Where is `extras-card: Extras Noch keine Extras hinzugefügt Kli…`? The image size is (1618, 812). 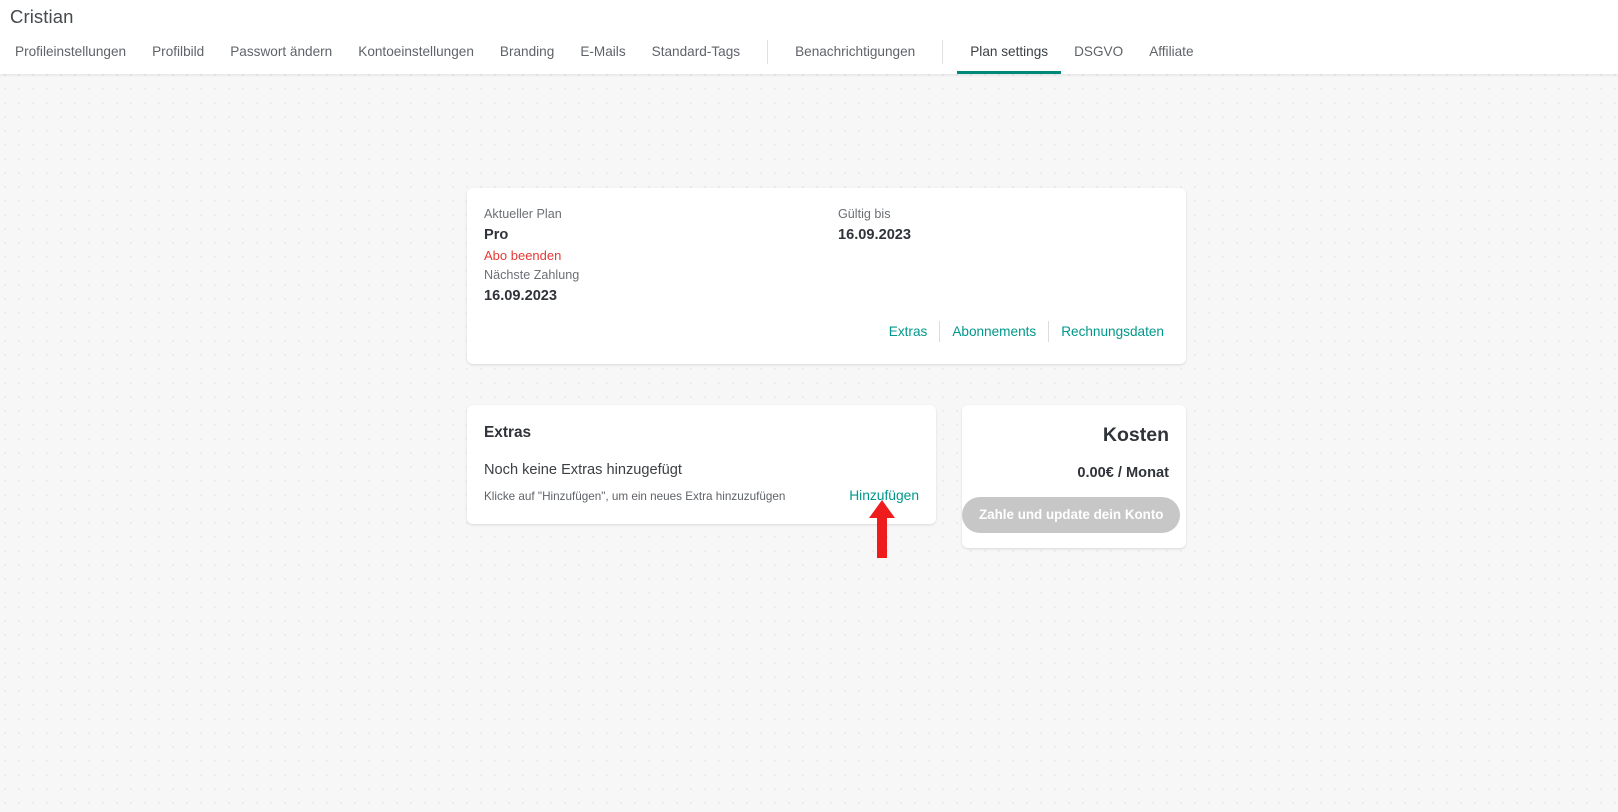
extras-card: Extras Noch keine Extras hinzugefügt Kli… is located at coordinates (701, 464).